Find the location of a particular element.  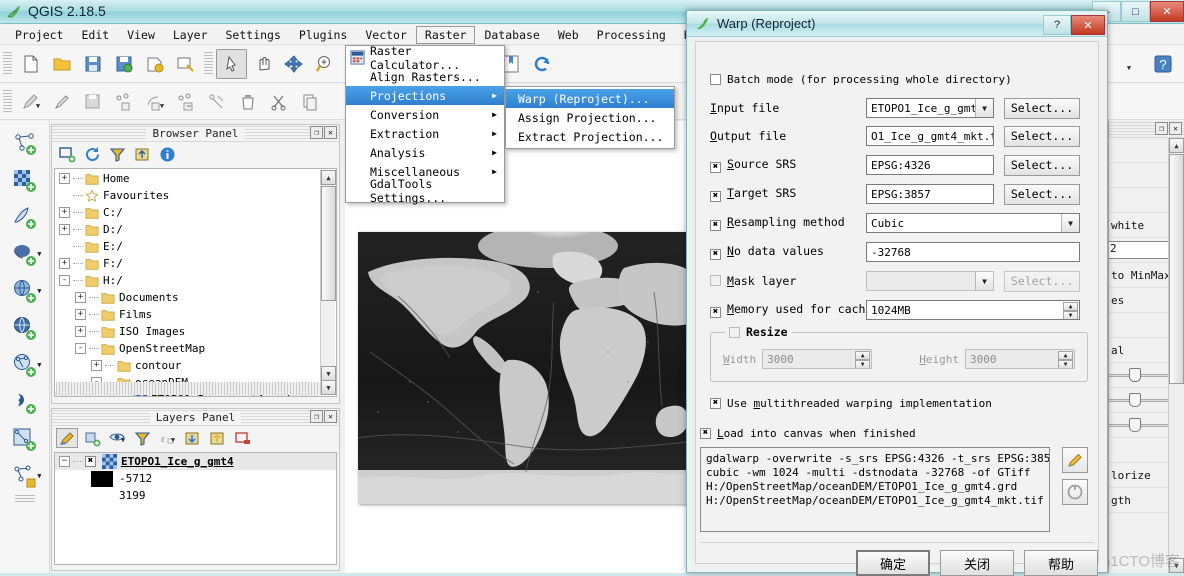

width-spinbox: 3000 ▲ ▼ is located at coordinates (817, 359).